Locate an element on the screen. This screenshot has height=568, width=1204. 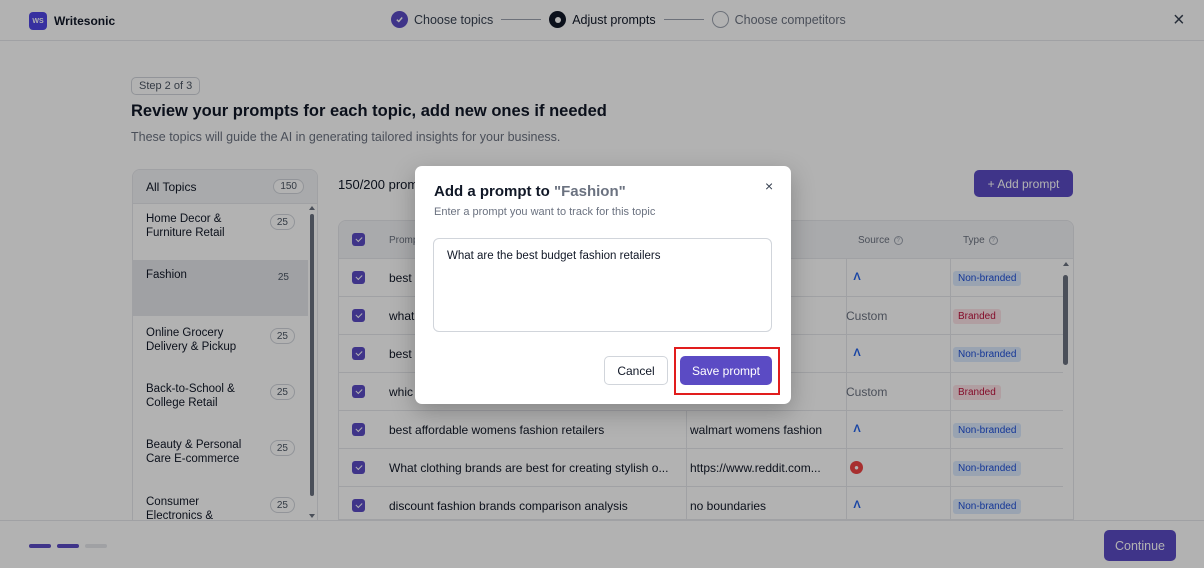
modal-title: Add a prompt to "Fashion" is located at coordinates (530, 191).